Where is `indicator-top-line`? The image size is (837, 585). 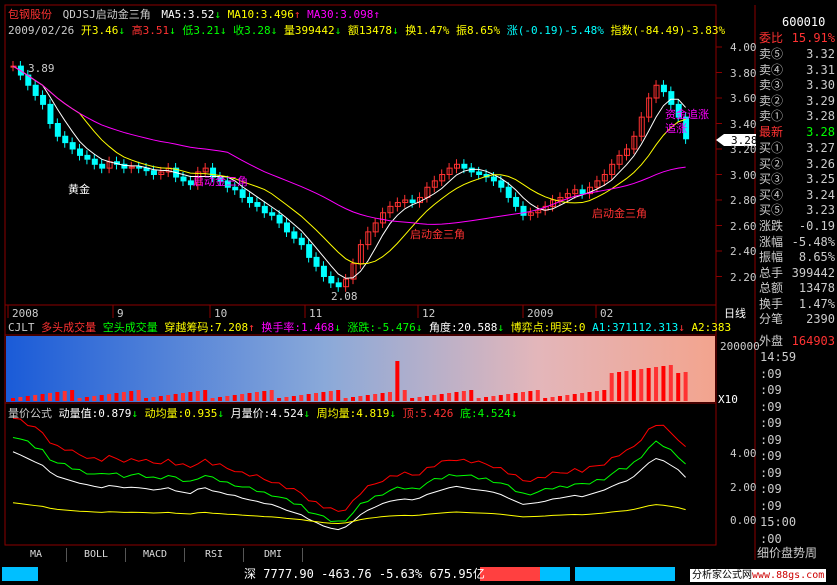
indicator-top-line is located at coordinates (349, 464).